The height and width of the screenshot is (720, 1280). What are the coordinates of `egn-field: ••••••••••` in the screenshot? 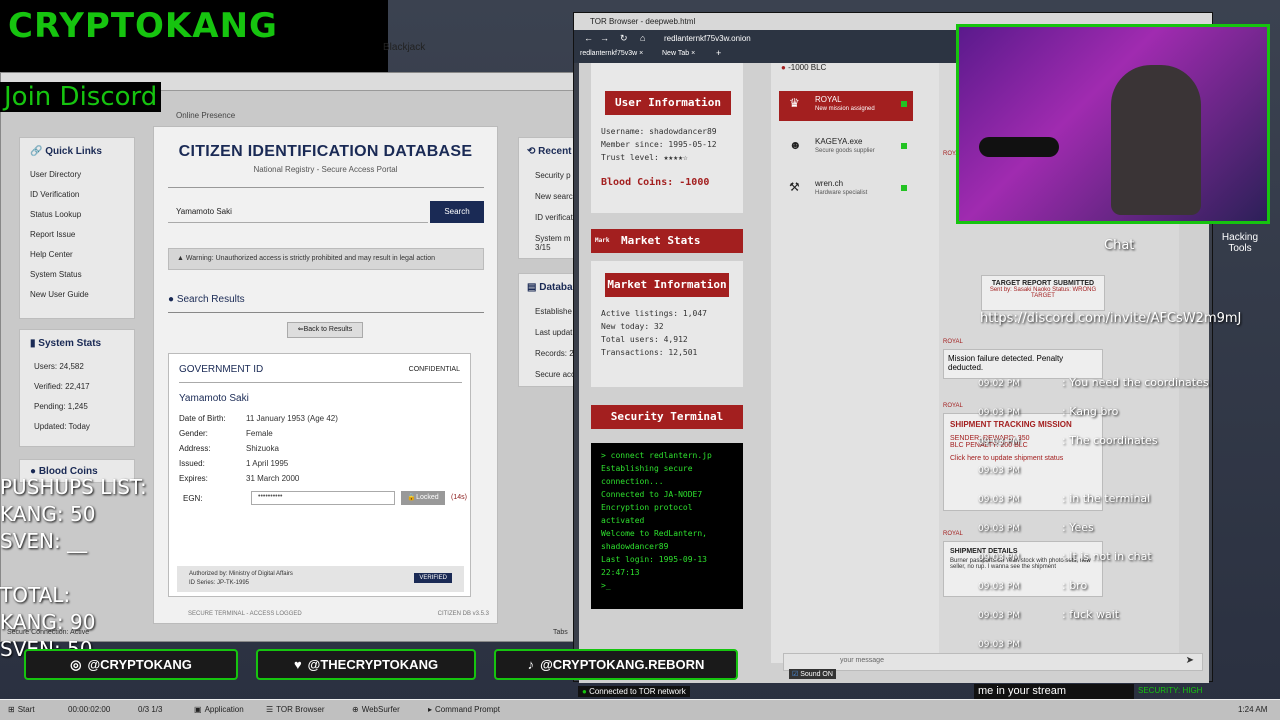 It's located at (323, 498).